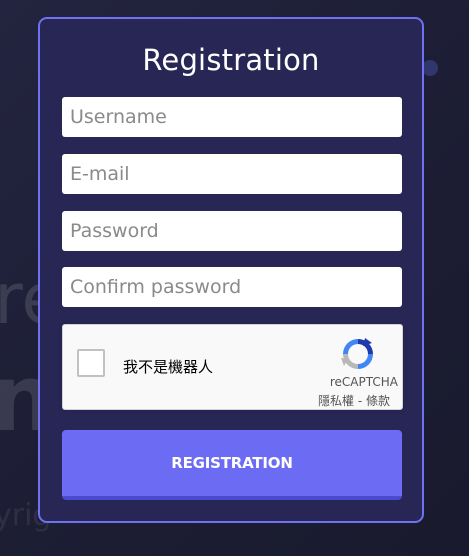  I want to click on recaptcha-label: 我不是機器人, so click(168, 367).